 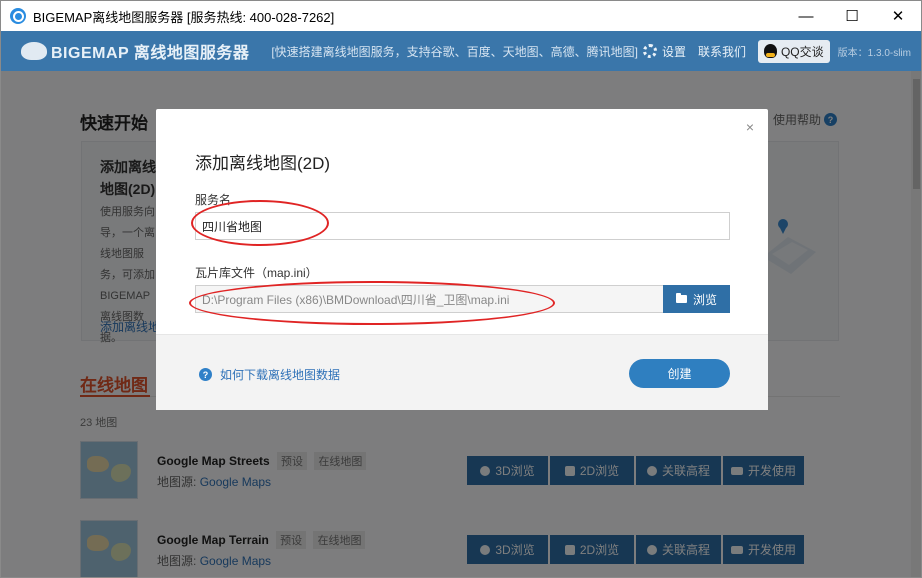 What do you see at coordinates (455, 51) in the screenshot?
I see `header-slogan: [快速搭建离线地图服务，支持谷歌、百度、天地图、高德、腾讯地图]` at bounding box center [455, 51].